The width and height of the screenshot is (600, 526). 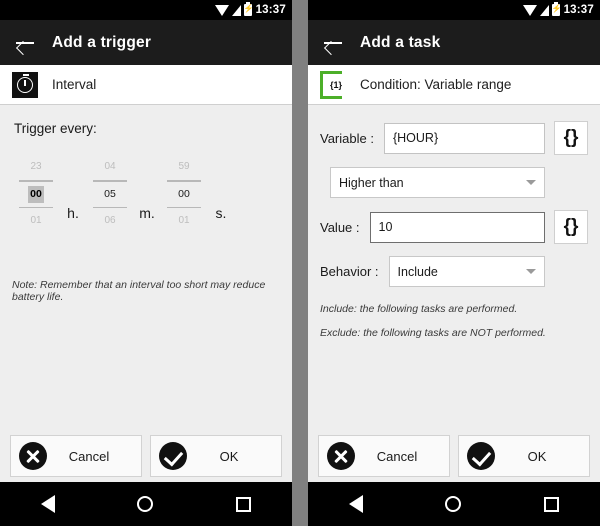 I want to click on comparison-row: Higher than, so click(x=454, y=182).